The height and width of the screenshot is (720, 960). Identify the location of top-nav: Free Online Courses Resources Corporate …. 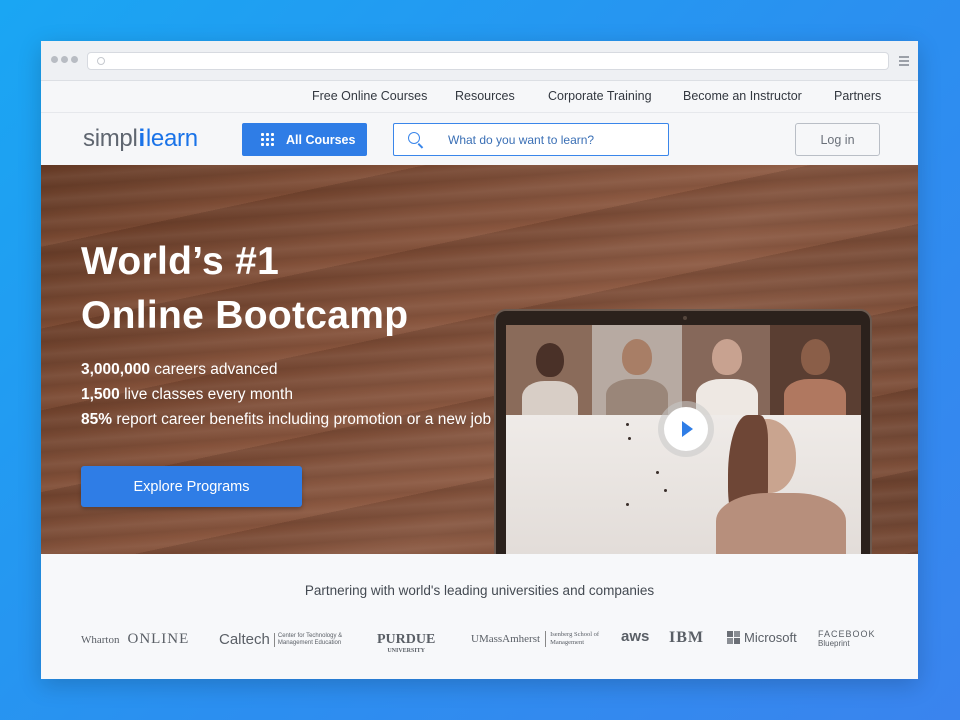
(479, 96).